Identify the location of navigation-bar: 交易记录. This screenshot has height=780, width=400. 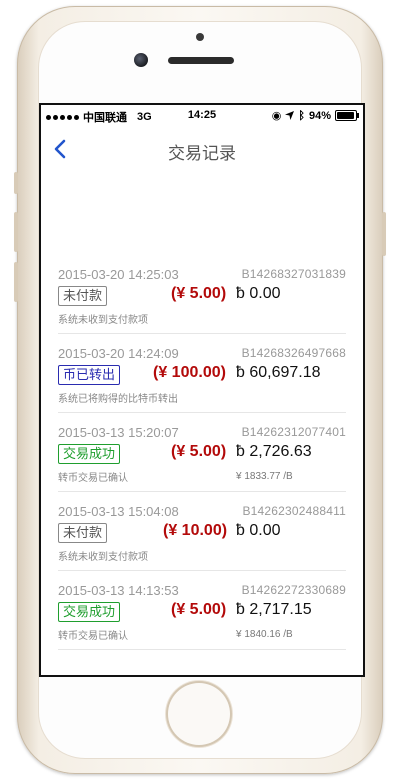
(202, 149).